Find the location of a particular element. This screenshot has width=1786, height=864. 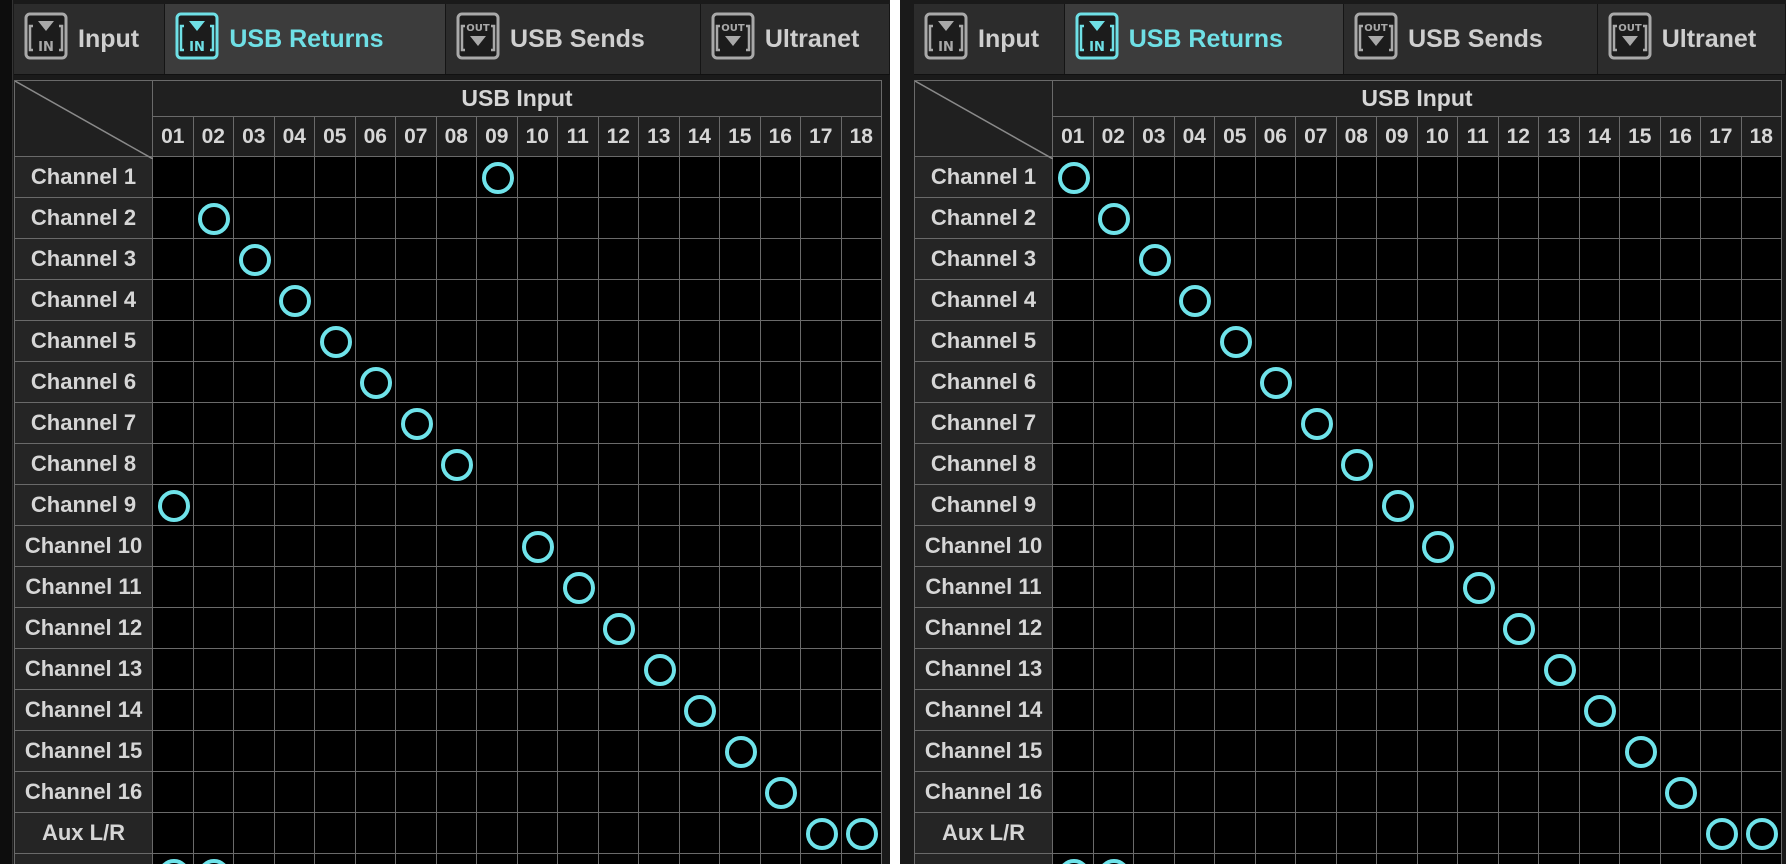

tab-input: IN Input is located at coordinates (90, 39).